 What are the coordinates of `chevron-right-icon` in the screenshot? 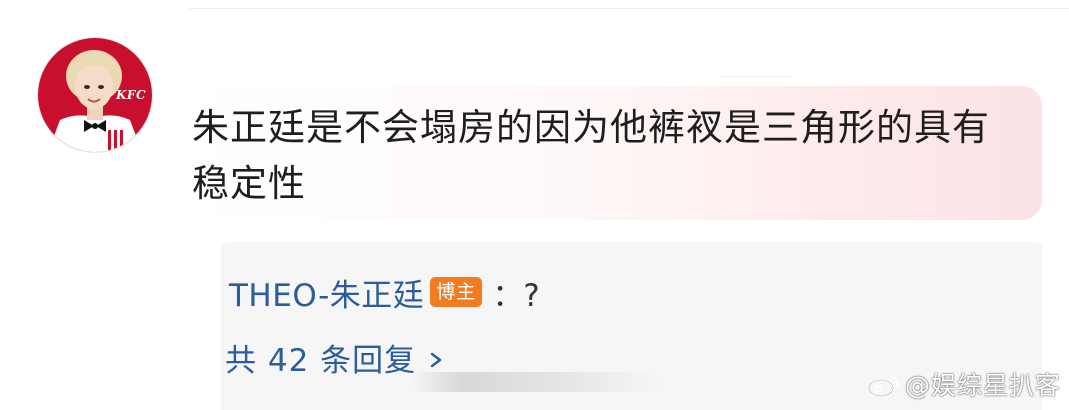 It's located at (436, 360).